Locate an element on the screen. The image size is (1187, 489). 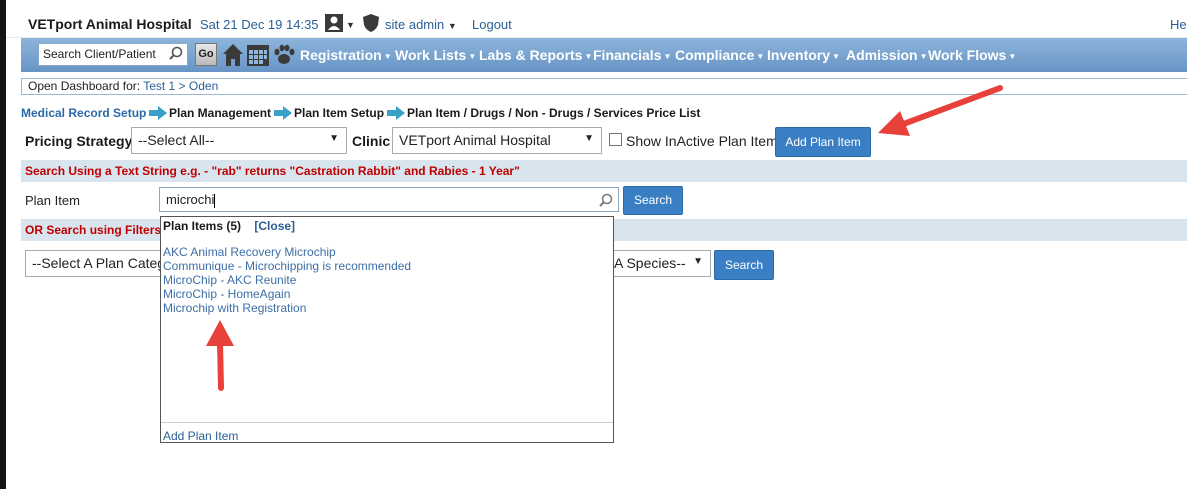
dashboard-patient-link: Test 1 > Oden is located at coordinates (180, 86).